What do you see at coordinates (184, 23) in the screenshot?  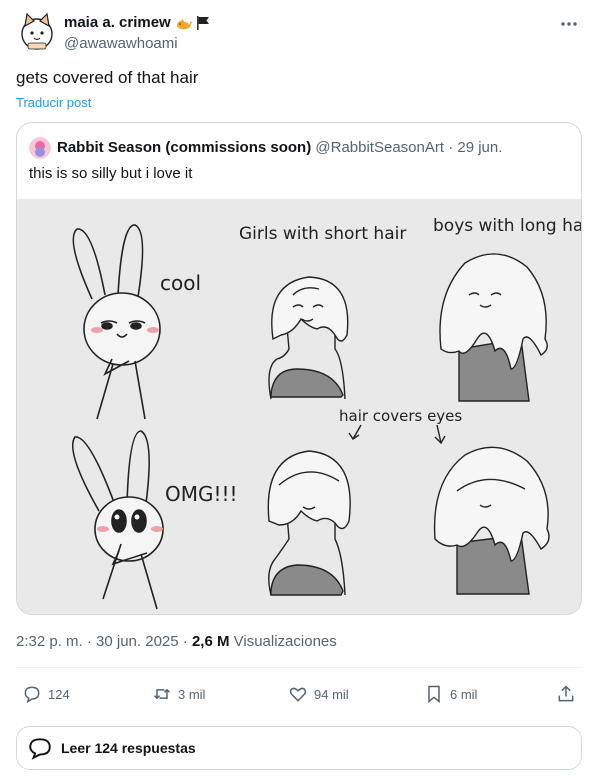 I see `cat-emoji` at bounding box center [184, 23].